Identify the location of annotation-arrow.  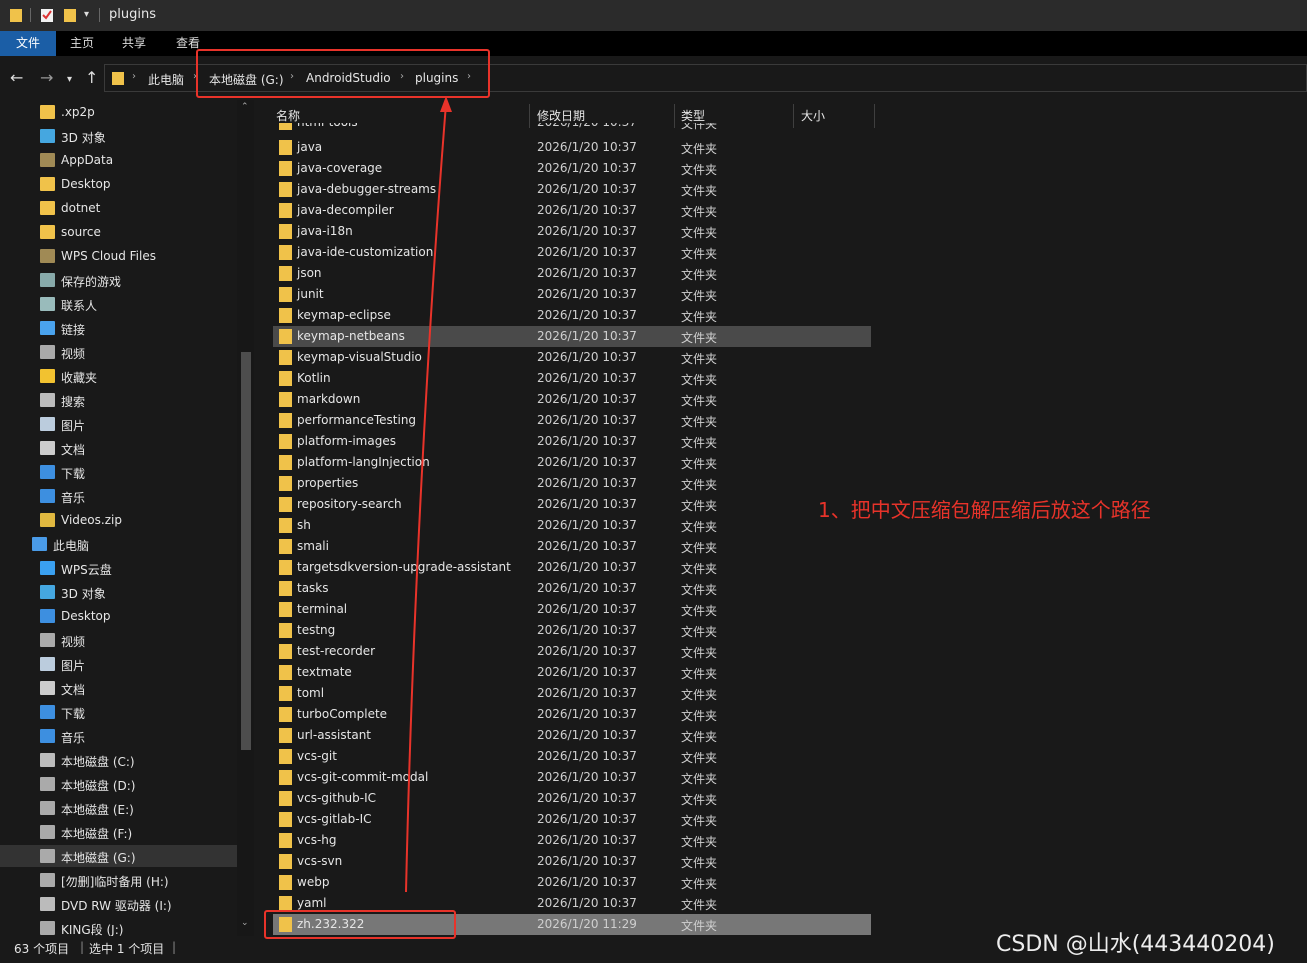
(428, 494).